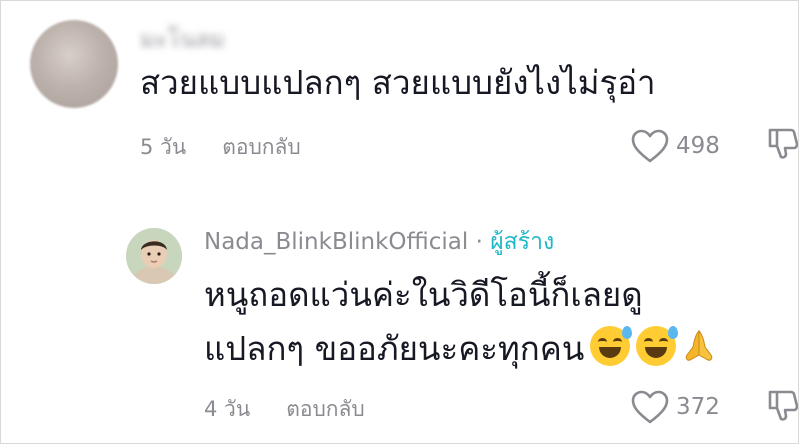 The width and height of the screenshot is (800, 445). I want to click on like-count: 372, so click(698, 407).